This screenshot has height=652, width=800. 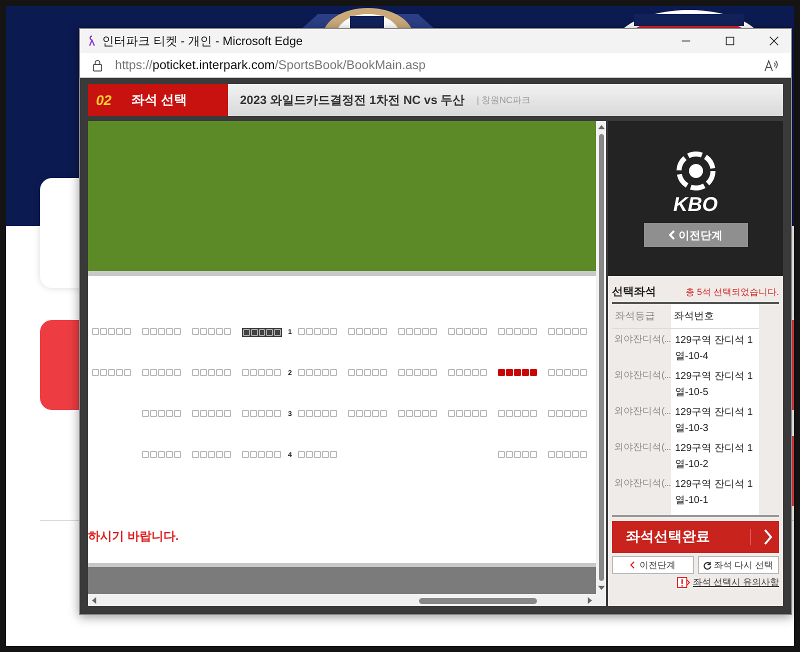 I want to click on warning-icon, so click(x=683, y=582).